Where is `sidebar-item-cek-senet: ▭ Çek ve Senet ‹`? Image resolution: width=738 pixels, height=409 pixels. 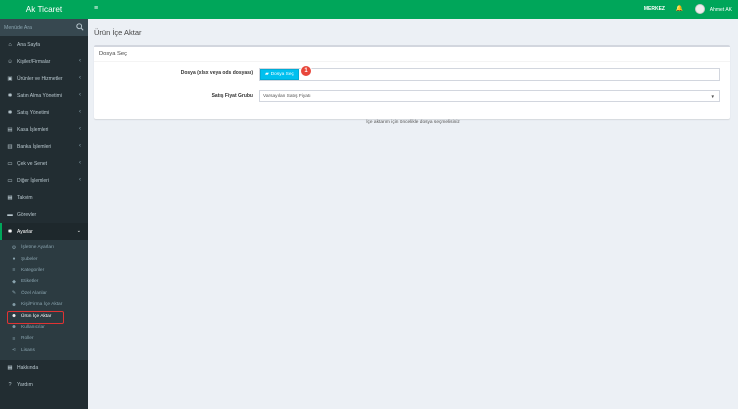 sidebar-item-cek-senet: ▭ Çek ve Senet ‹ is located at coordinates (44, 163).